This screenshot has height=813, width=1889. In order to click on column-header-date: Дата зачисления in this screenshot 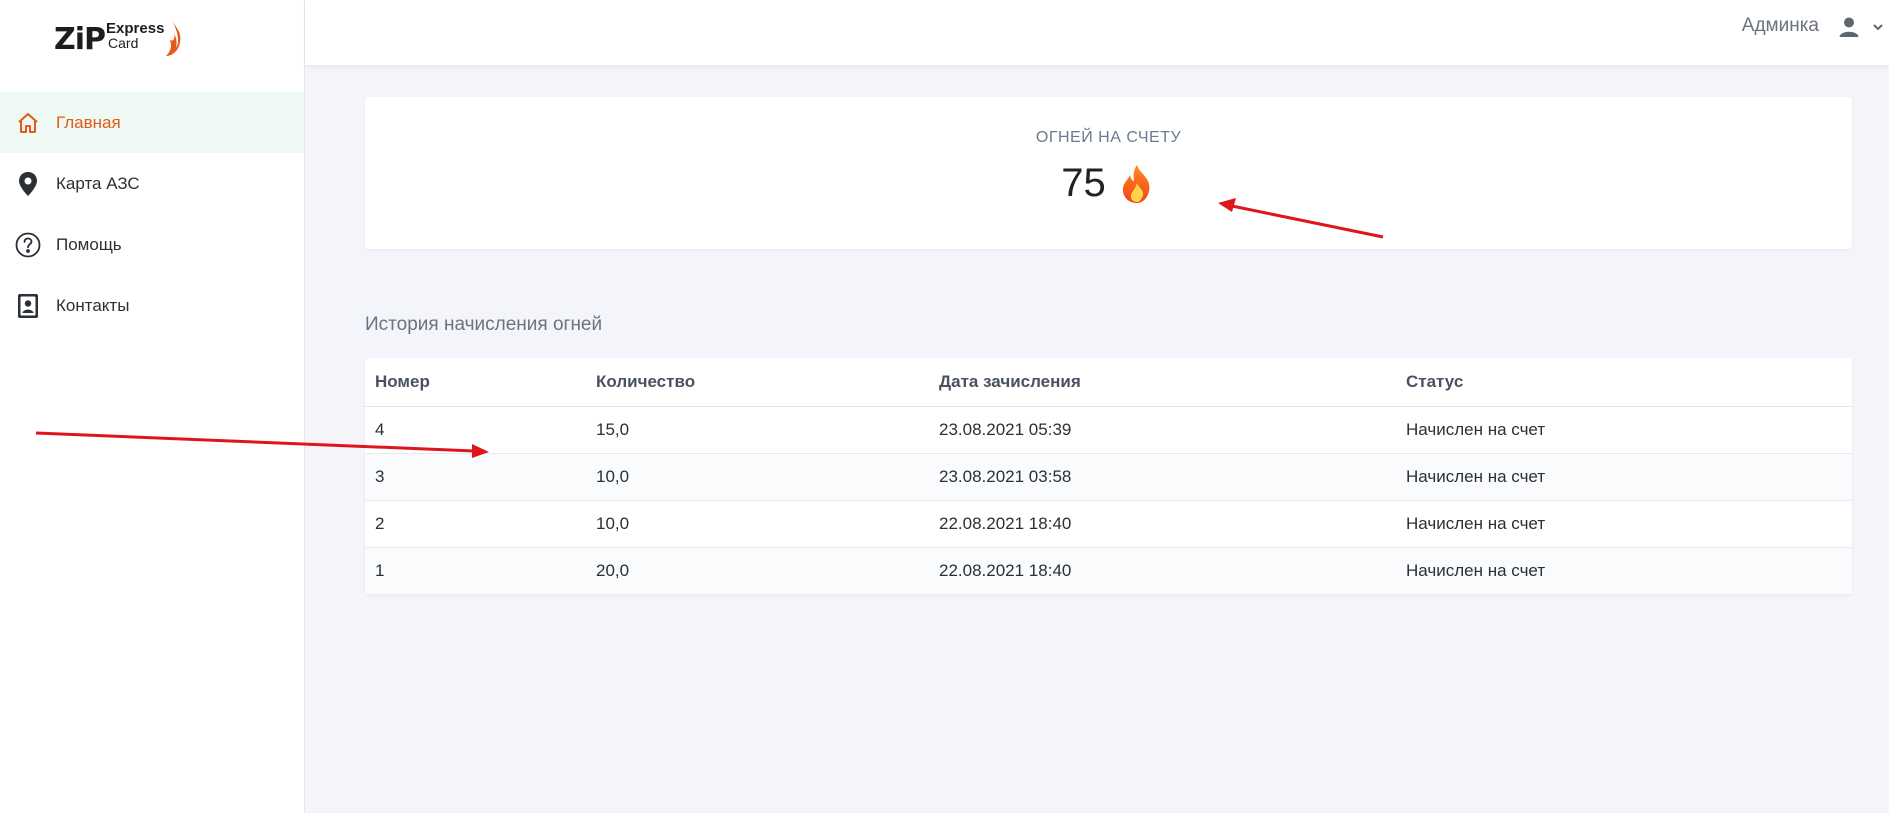, I will do `click(1162, 382)`.